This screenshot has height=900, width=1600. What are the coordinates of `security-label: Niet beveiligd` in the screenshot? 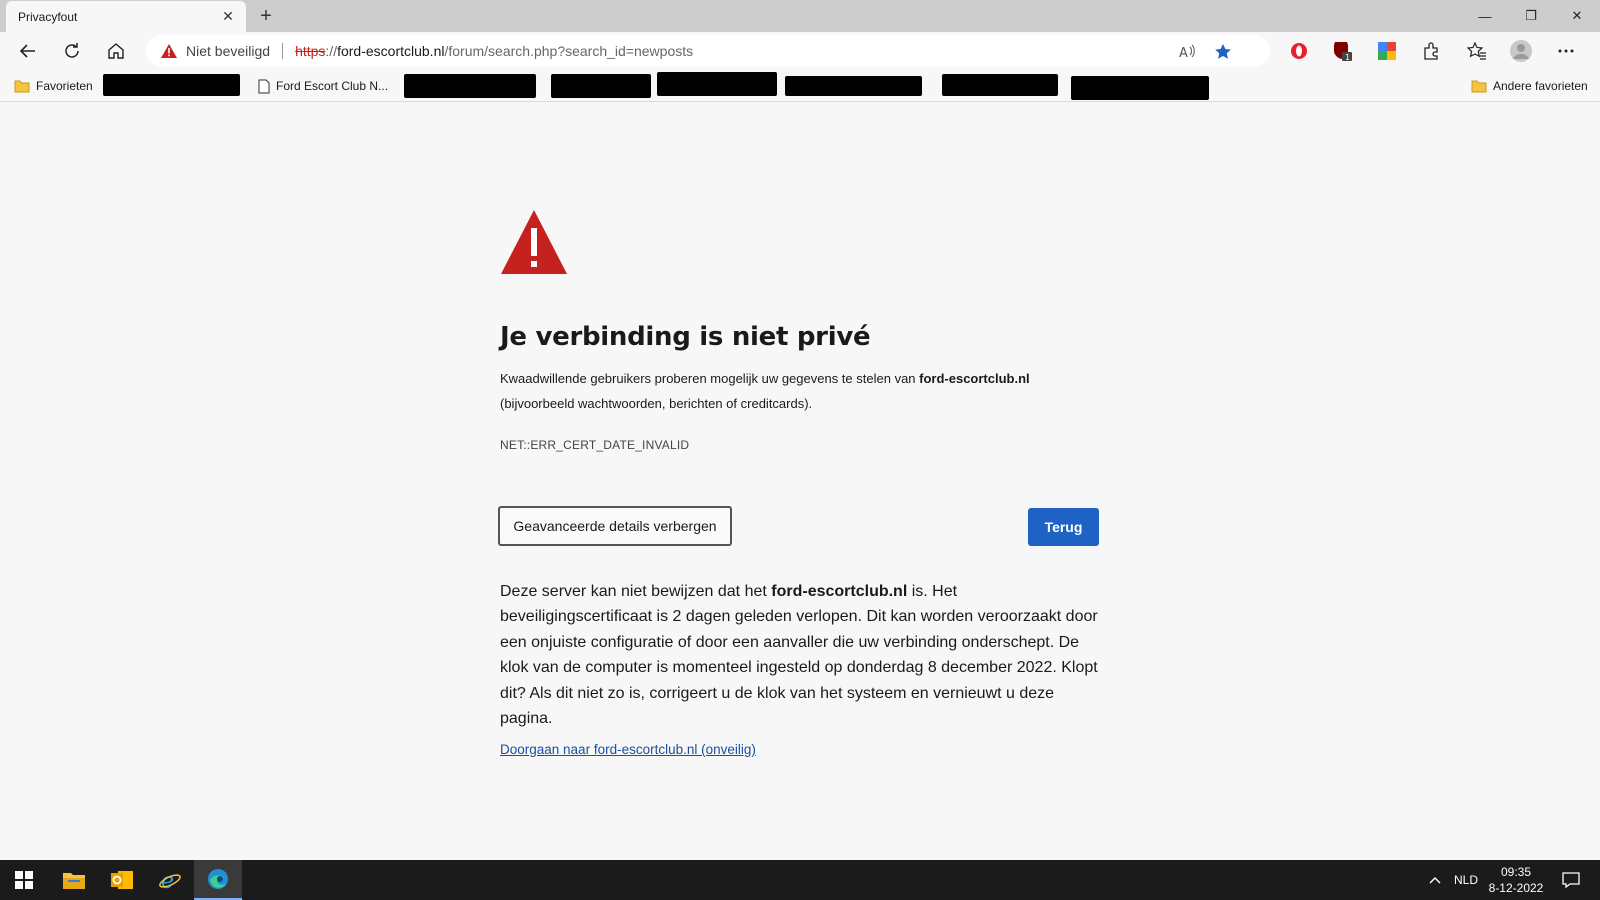 It's located at (228, 51).